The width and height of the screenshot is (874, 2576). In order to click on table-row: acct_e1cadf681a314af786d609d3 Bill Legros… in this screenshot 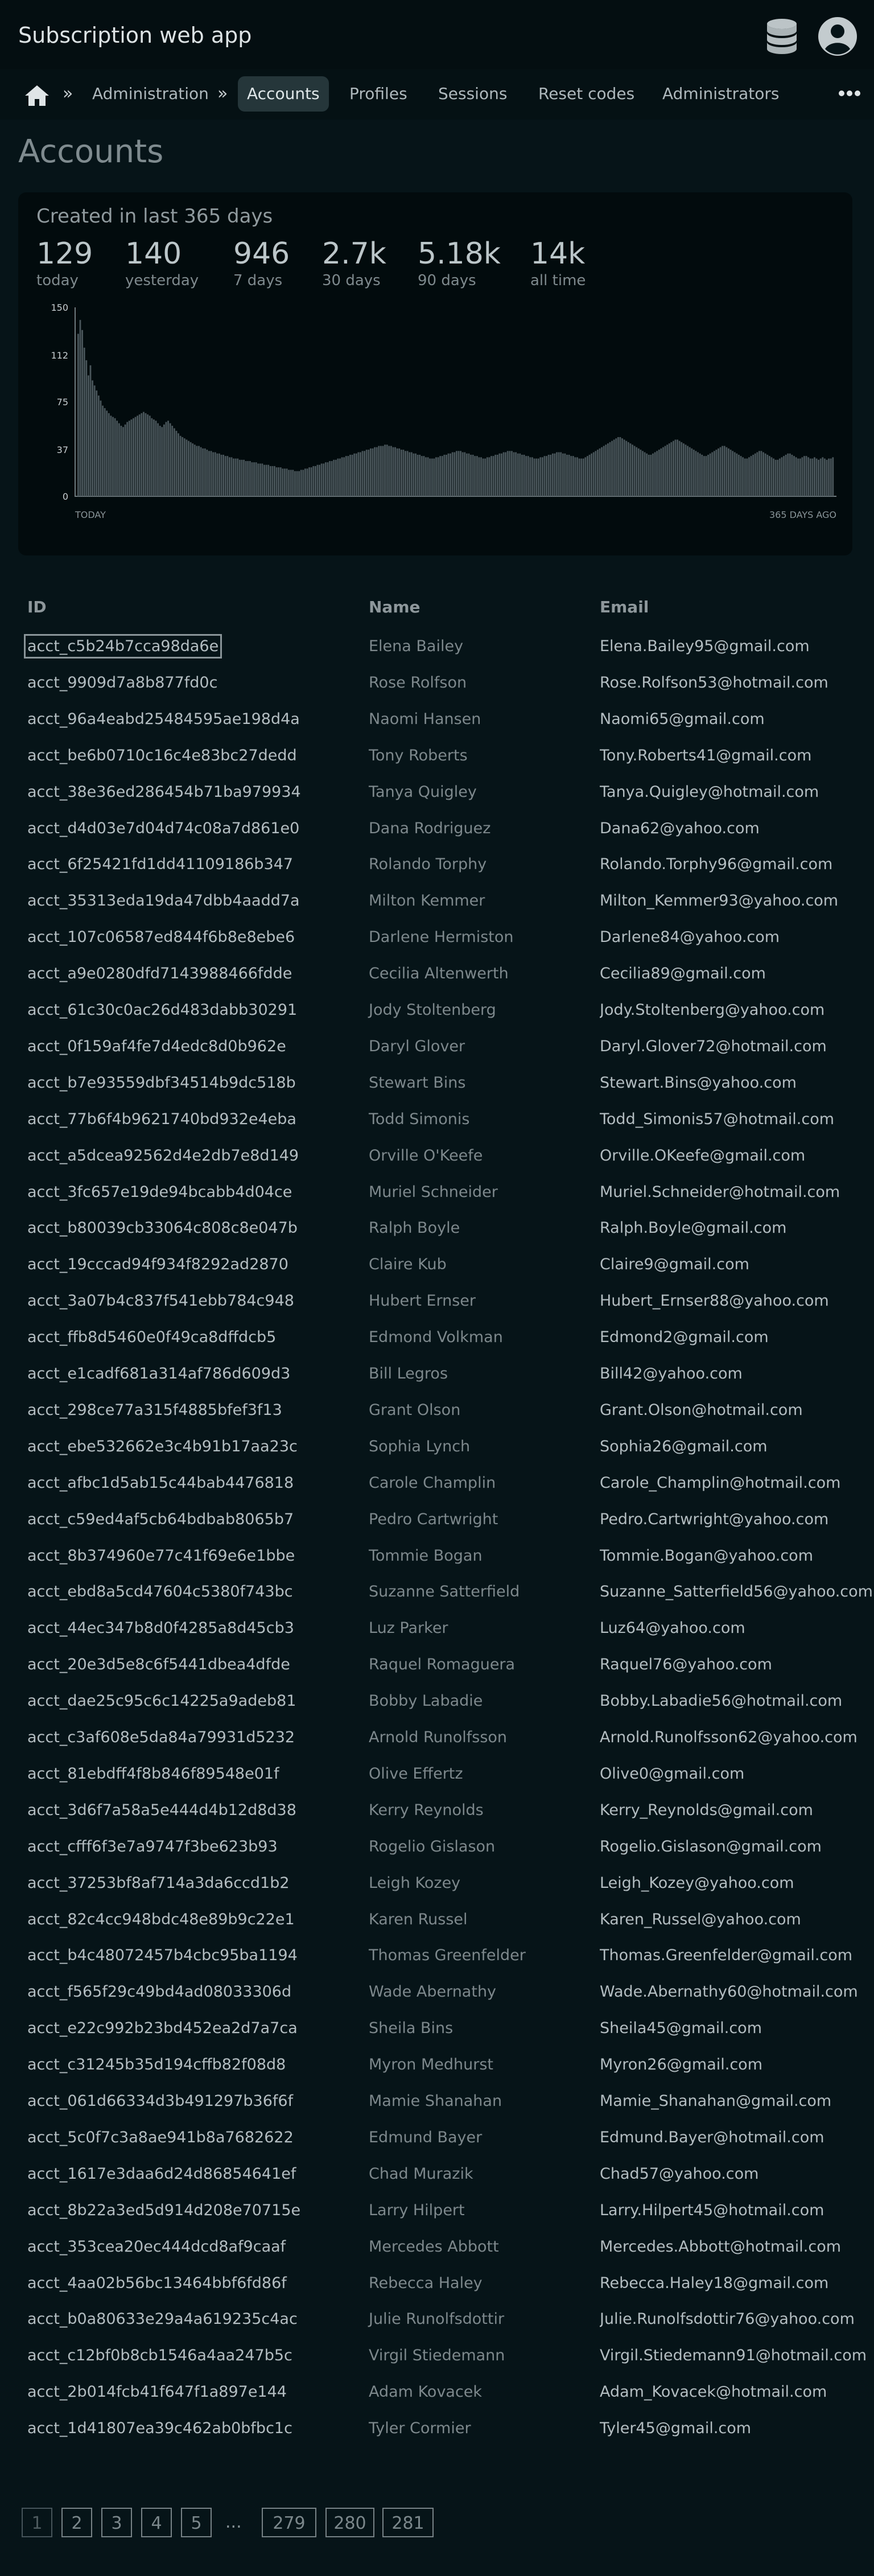, I will do `click(437, 1374)`.